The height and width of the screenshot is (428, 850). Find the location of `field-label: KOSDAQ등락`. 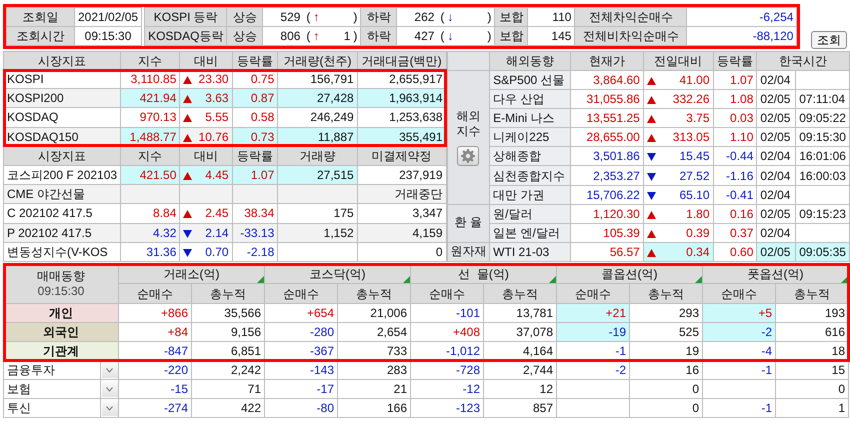

field-label: KOSDAQ등락 is located at coordinates (185, 36).